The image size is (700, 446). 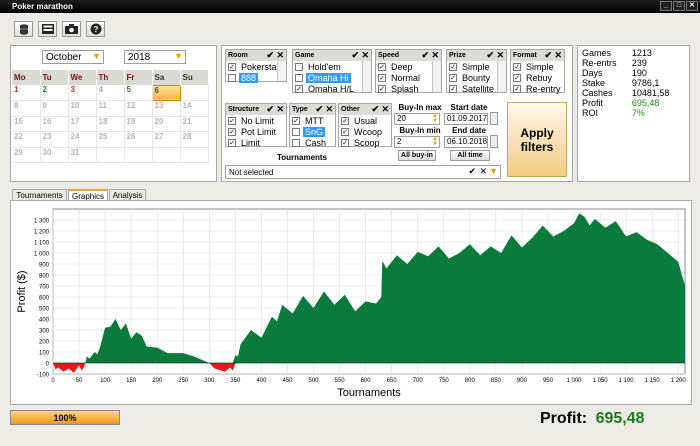 I want to click on buyin-max-field: 20 ▲ ▼, so click(x=417, y=119).